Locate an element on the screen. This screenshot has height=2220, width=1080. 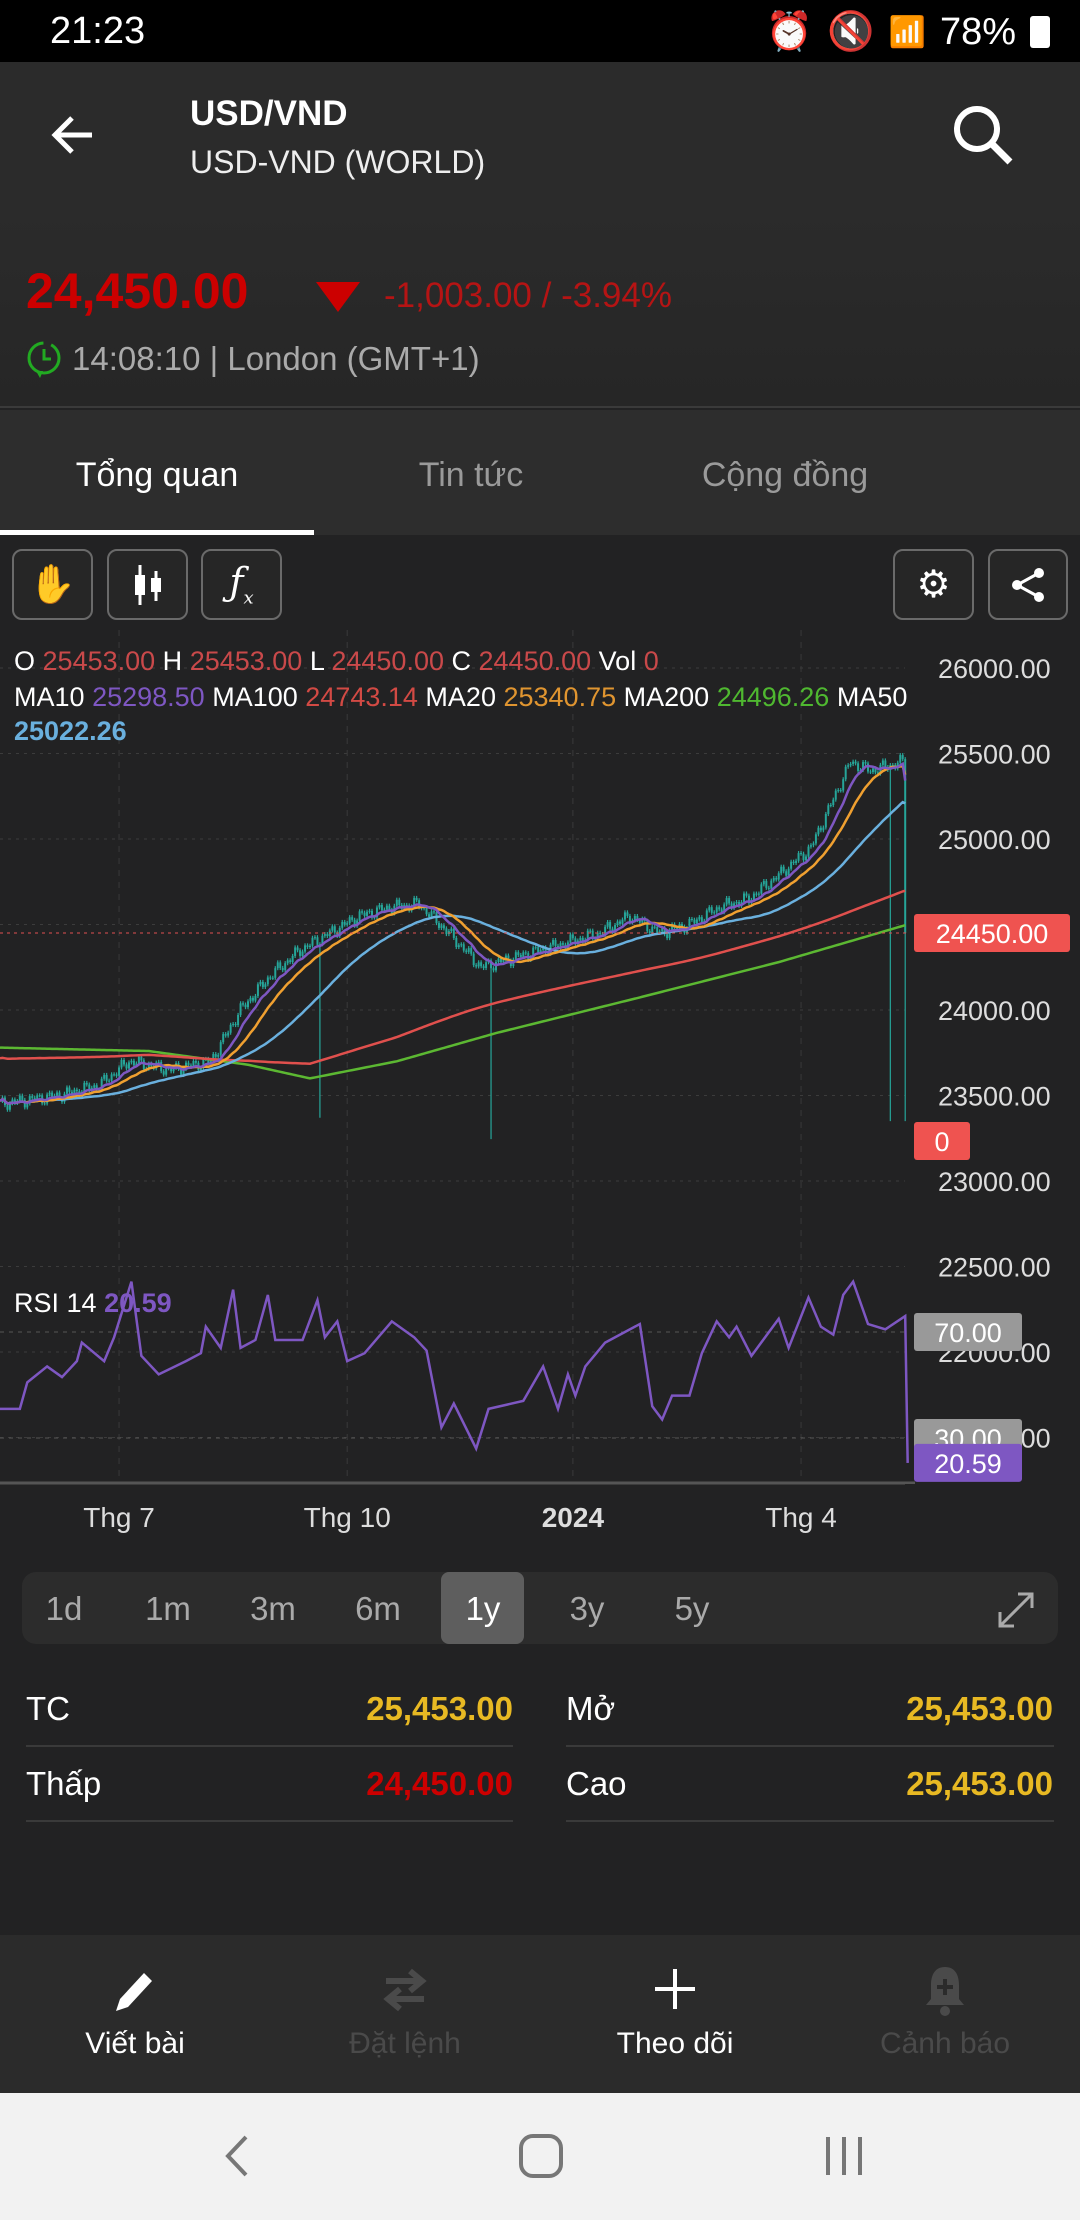
period-1y: 1y is located at coordinates (483, 1609).